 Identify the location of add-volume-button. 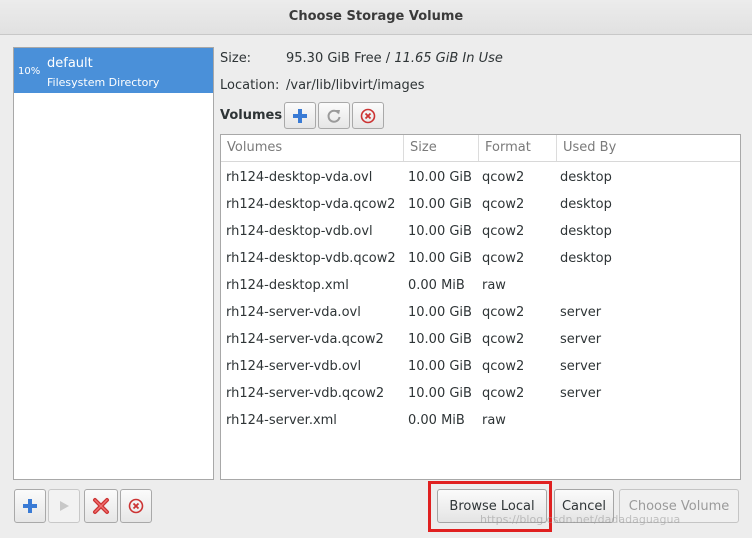
(300, 115).